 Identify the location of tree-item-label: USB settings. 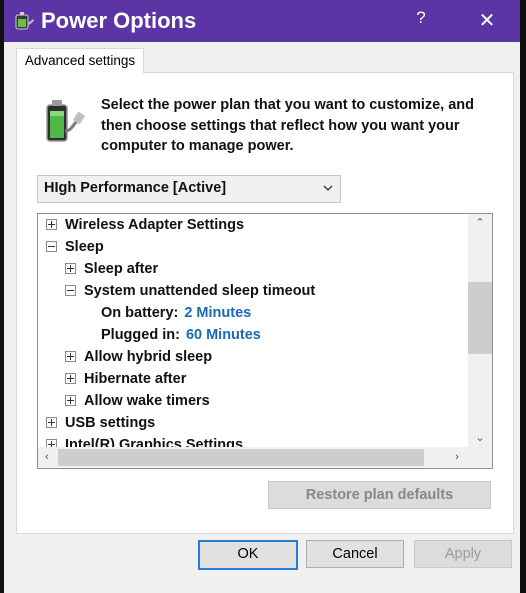
(110, 423).